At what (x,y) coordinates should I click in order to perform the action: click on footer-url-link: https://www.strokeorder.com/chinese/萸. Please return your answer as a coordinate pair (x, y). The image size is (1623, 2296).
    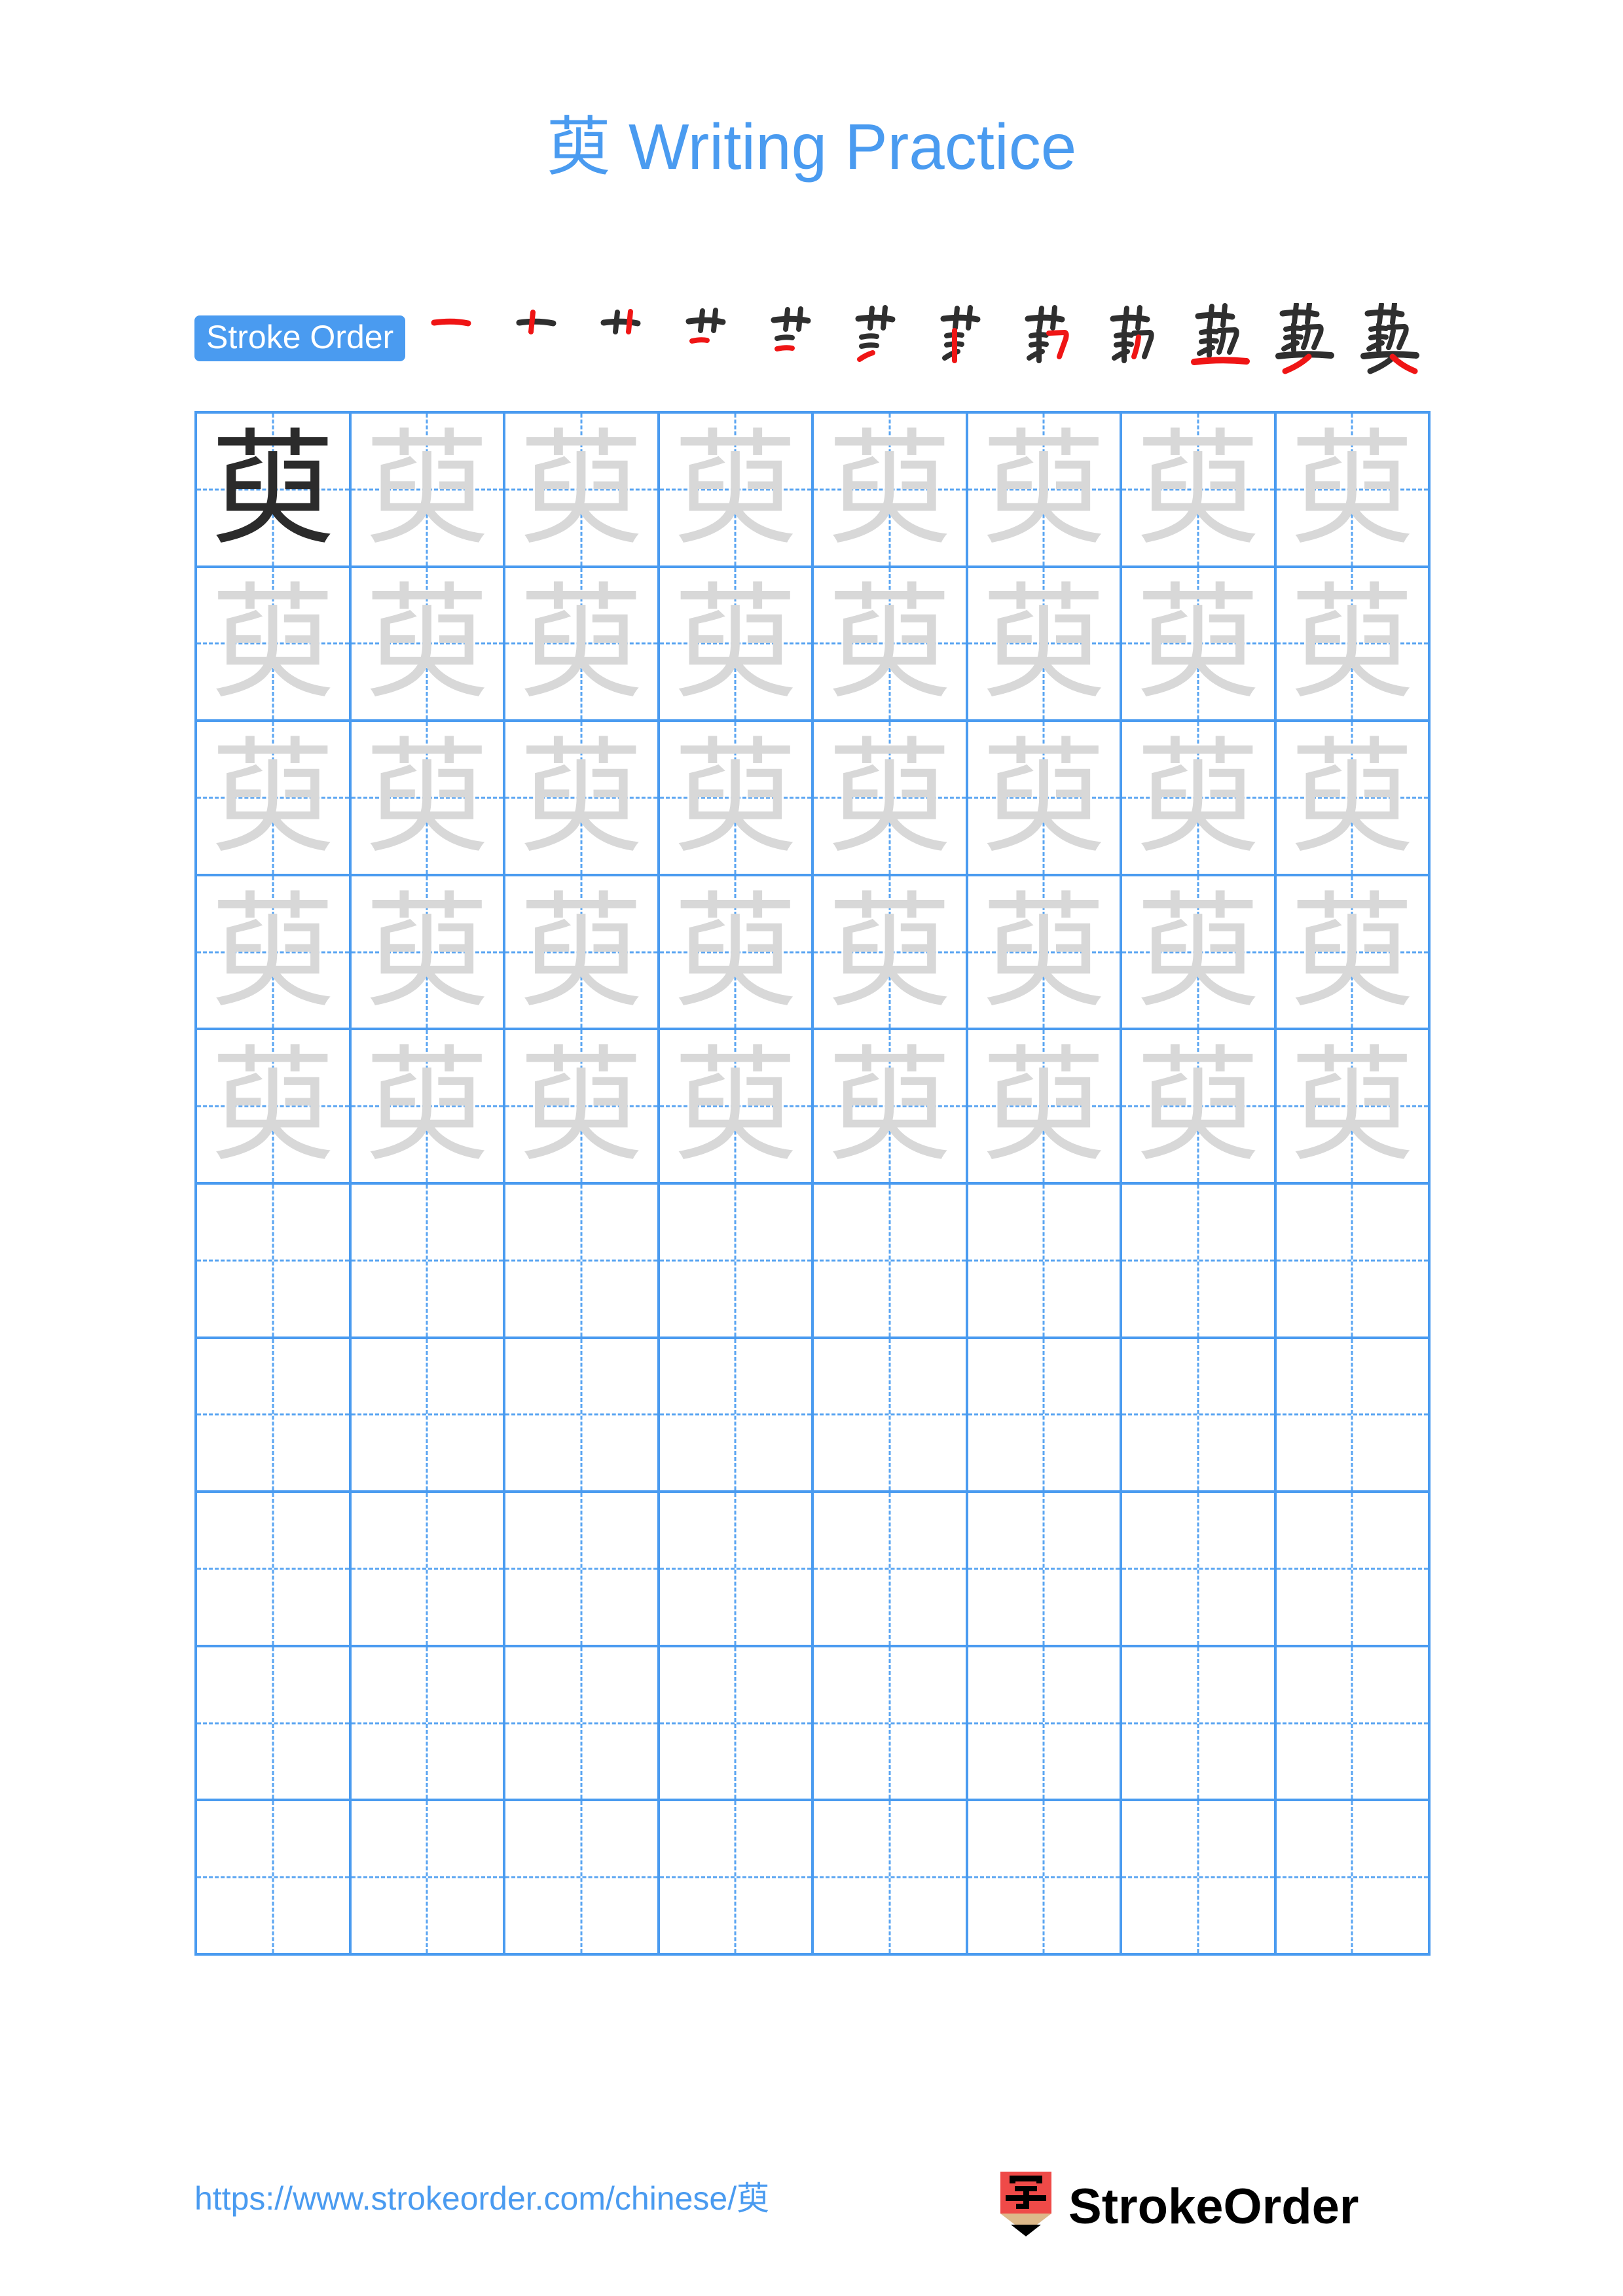
    Looking at the image, I should click on (481, 2198).